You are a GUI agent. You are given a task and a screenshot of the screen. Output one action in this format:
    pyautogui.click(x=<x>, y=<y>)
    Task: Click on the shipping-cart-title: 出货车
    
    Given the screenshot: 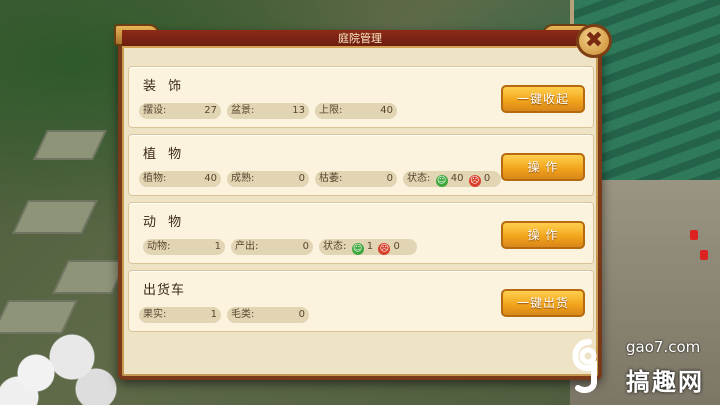 What is the action you would take?
    pyautogui.click(x=164, y=290)
    